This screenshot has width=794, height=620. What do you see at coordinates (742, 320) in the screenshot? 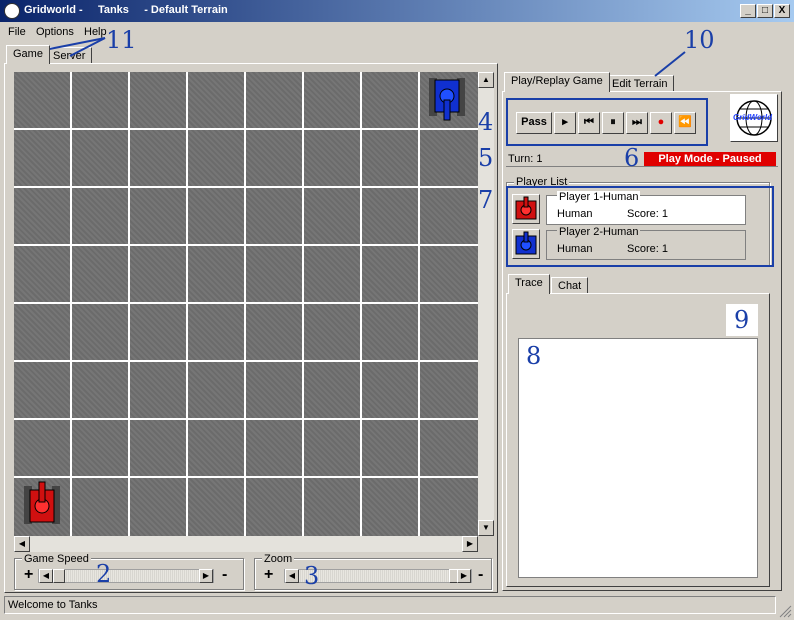
I see `annotation-9: 9` at bounding box center [742, 320].